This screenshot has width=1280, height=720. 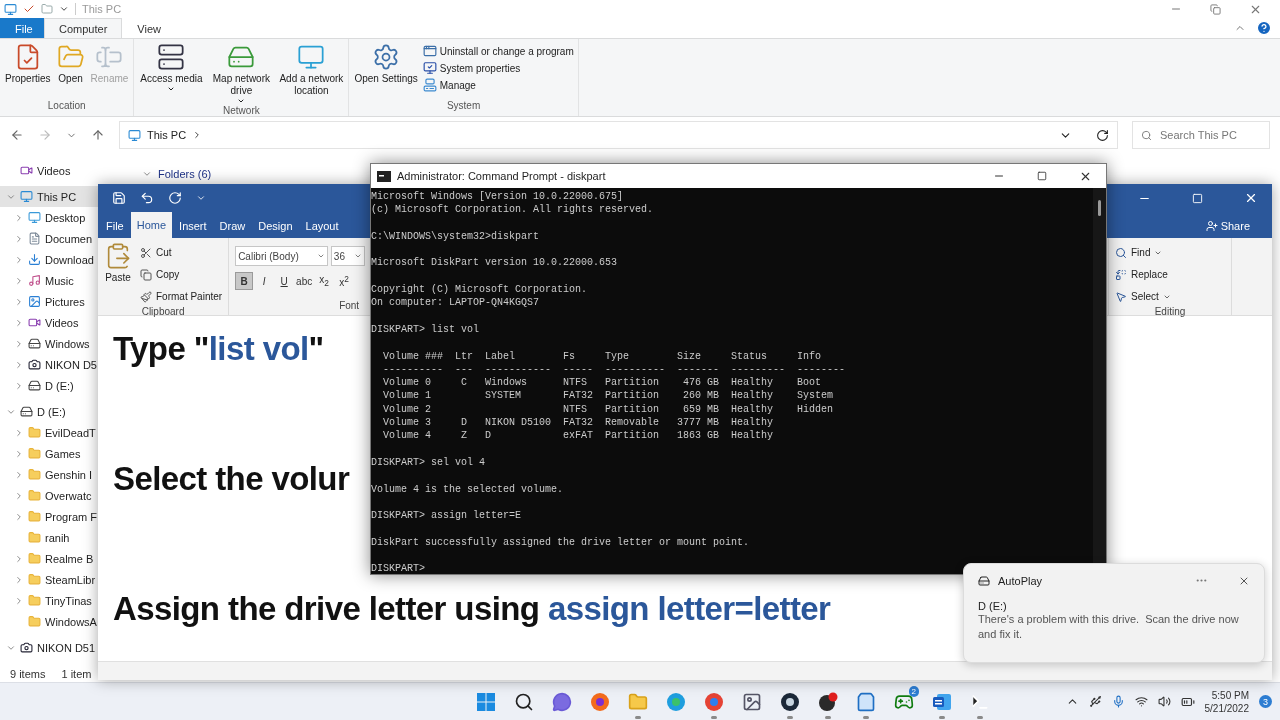 What do you see at coordinates (1170, 311) in the screenshot?
I see `group-label: Editing` at bounding box center [1170, 311].